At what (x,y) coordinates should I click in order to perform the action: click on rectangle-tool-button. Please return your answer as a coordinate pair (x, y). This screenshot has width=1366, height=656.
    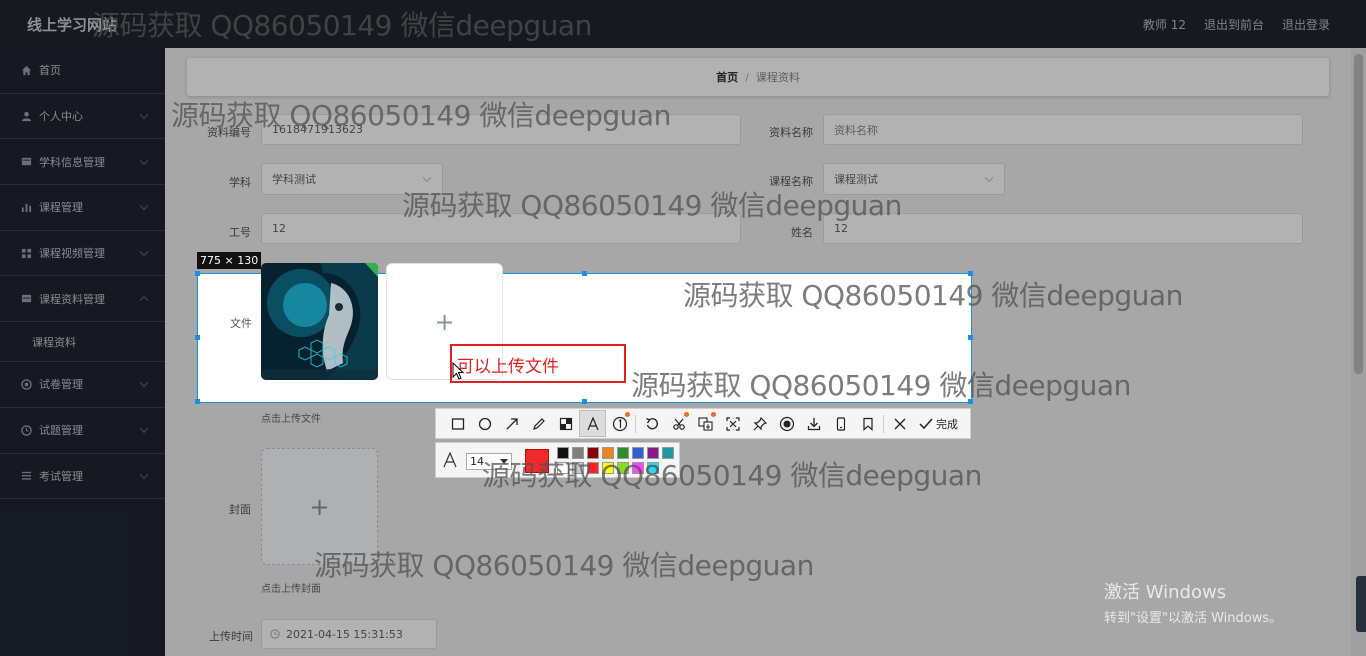
    Looking at the image, I should click on (457, 423).